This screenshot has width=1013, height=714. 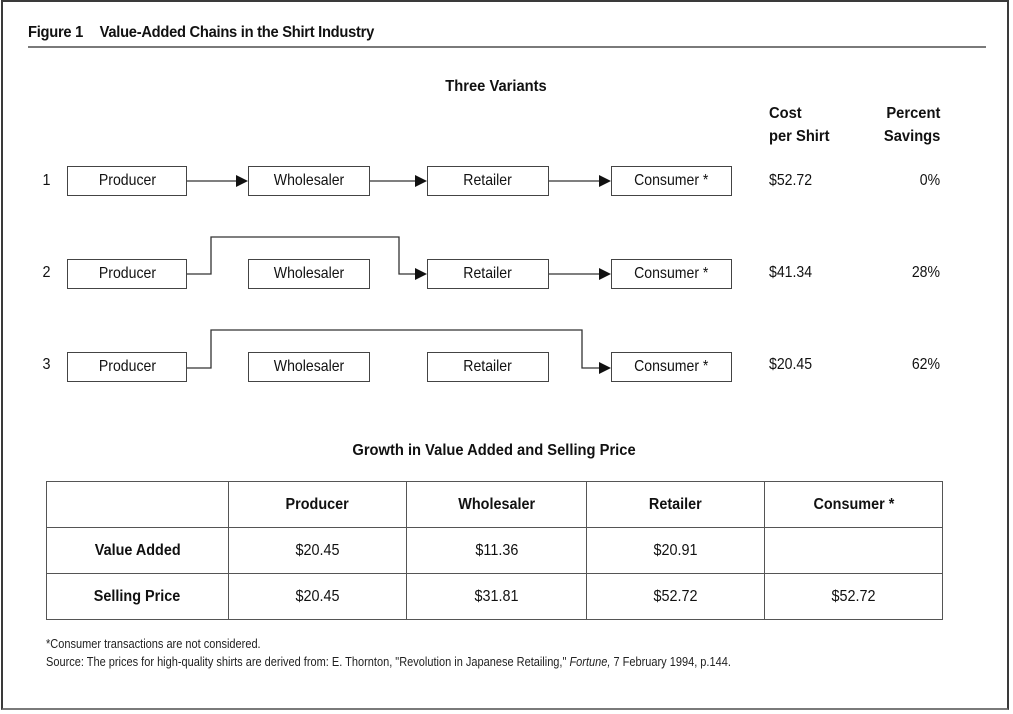 I want to click on header-cell-consumer: Consumer *, so click(x=853, y=504).